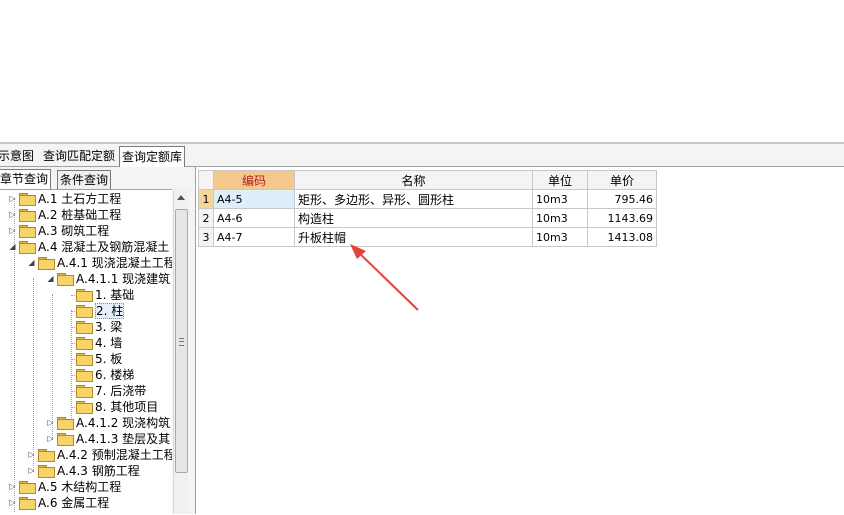 The width and height of the screenshot is (844, 515). What do you see at coordinates (413, 180) in the screenshot?
I see `column-header-name: 名称` at bounding box center [413, 180].